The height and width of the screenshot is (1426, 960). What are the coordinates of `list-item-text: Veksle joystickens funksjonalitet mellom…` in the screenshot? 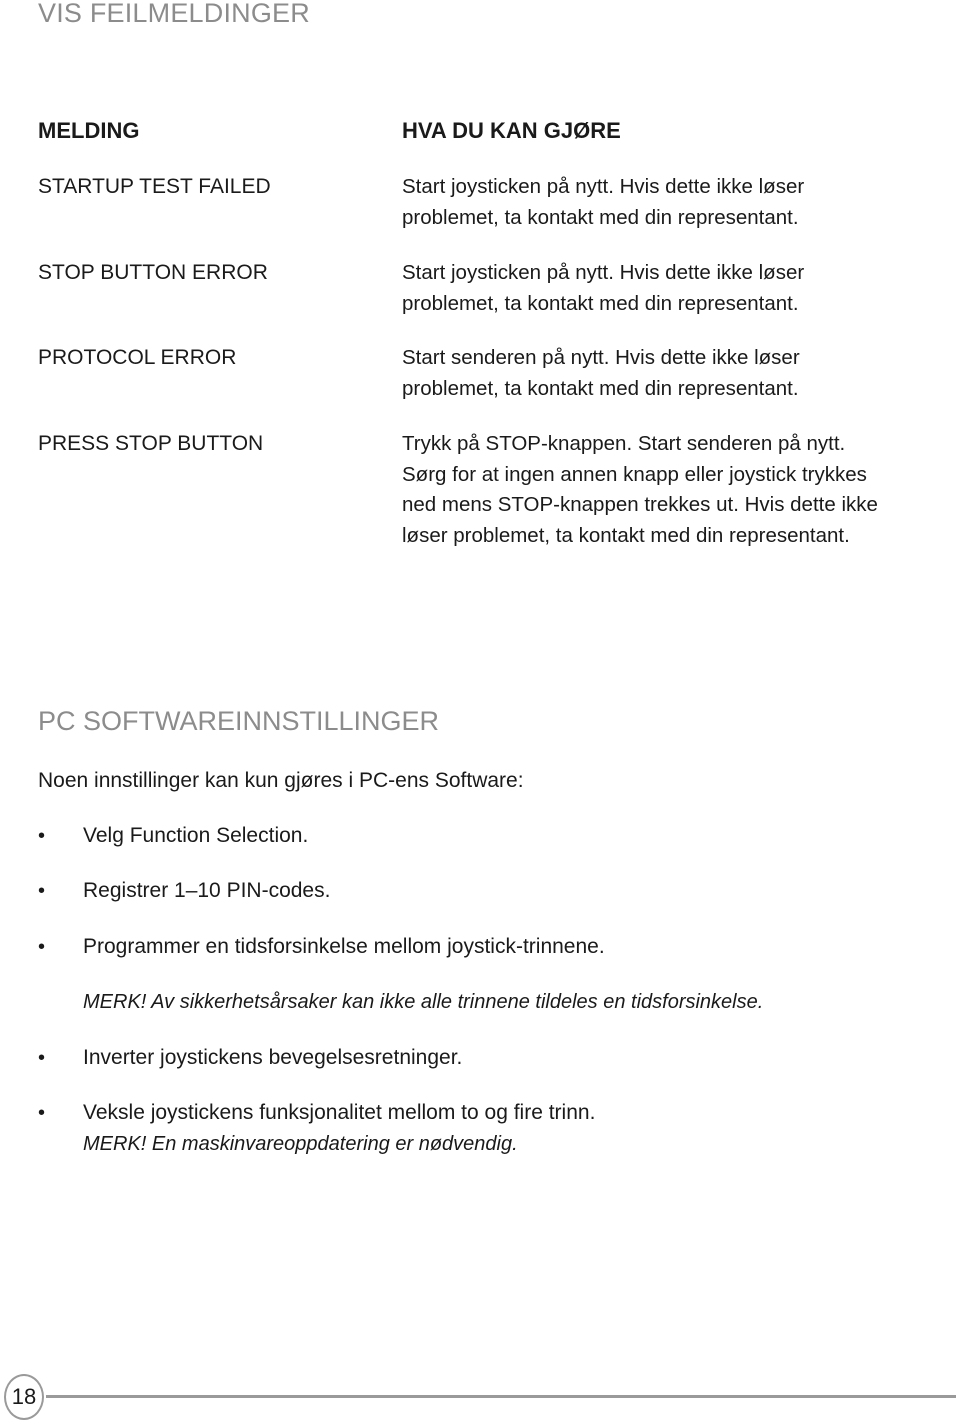 It's located at (339, 1112).